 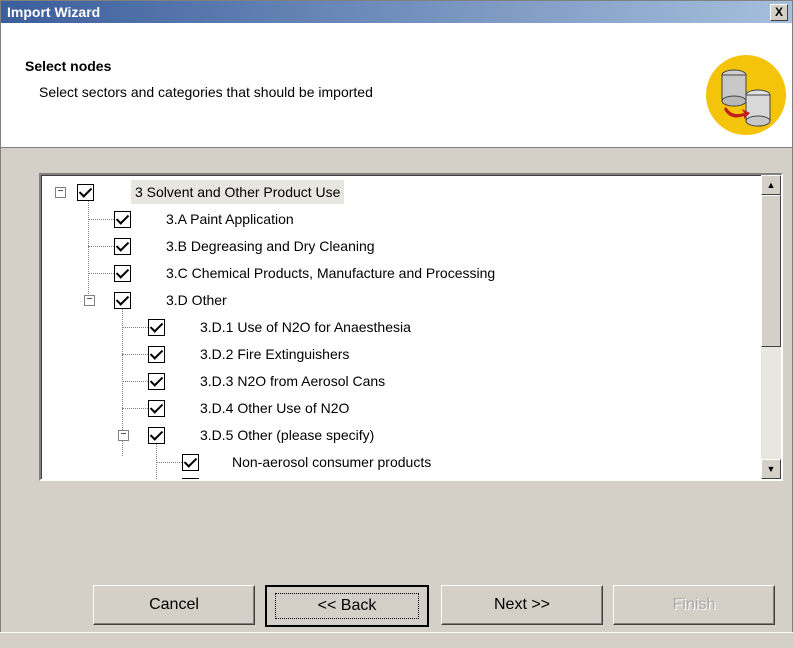 What do you see at coordinates (396, 640) in the screenshot?
I see `bottom-strip` at bounding box center [396, 640].